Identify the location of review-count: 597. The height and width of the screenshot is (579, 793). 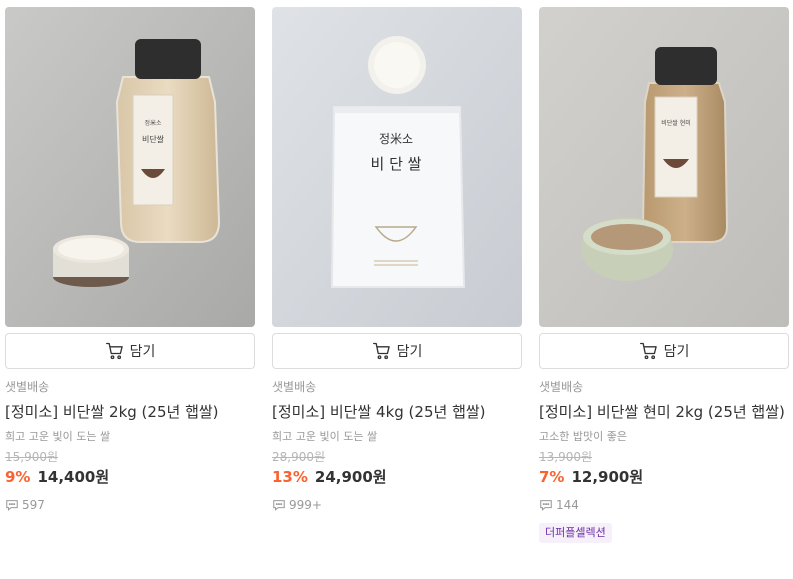
(130, 505).